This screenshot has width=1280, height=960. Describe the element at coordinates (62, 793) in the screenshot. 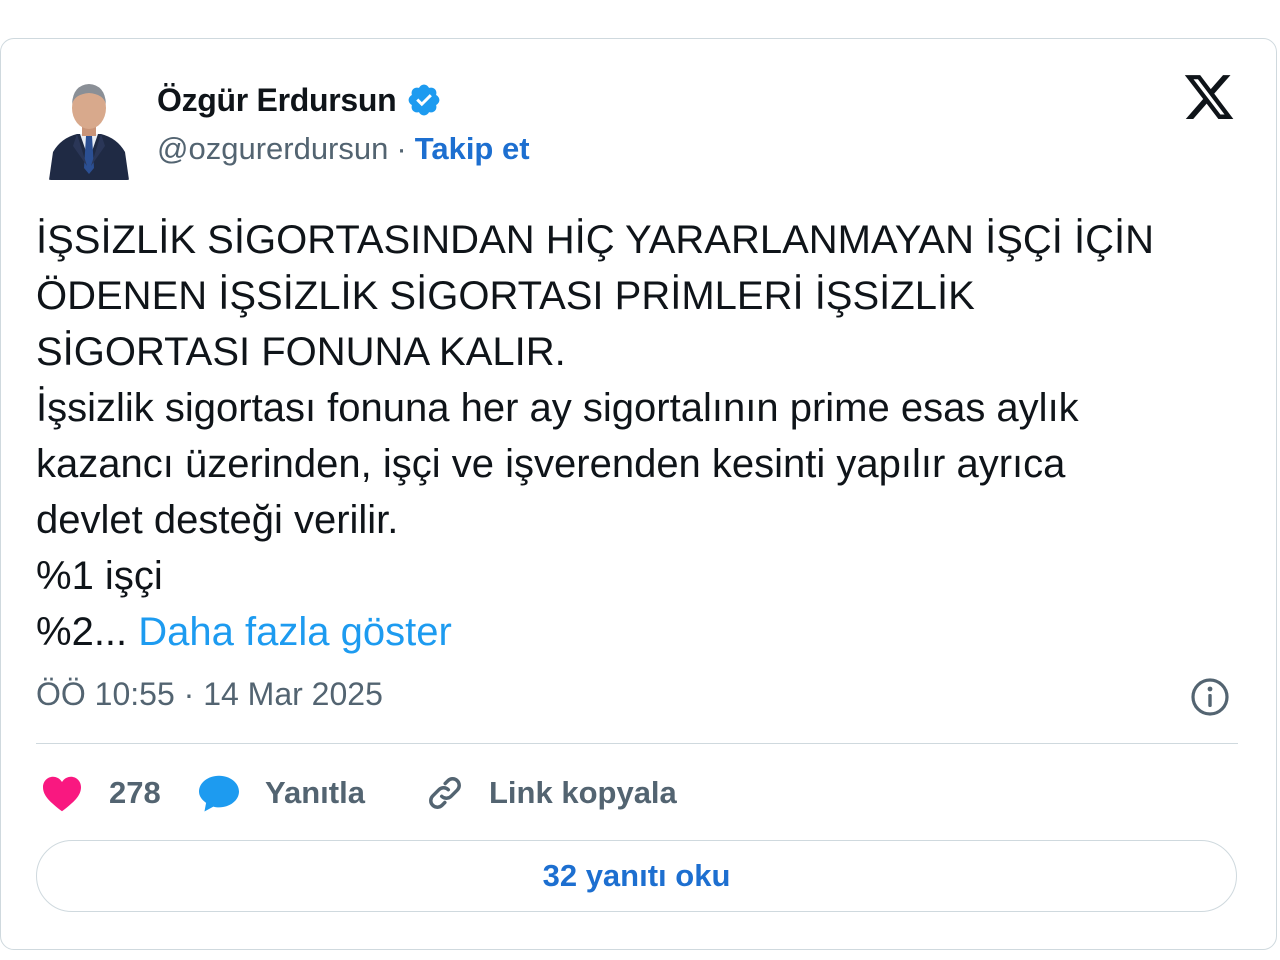

I see `heart-icon` at that location.